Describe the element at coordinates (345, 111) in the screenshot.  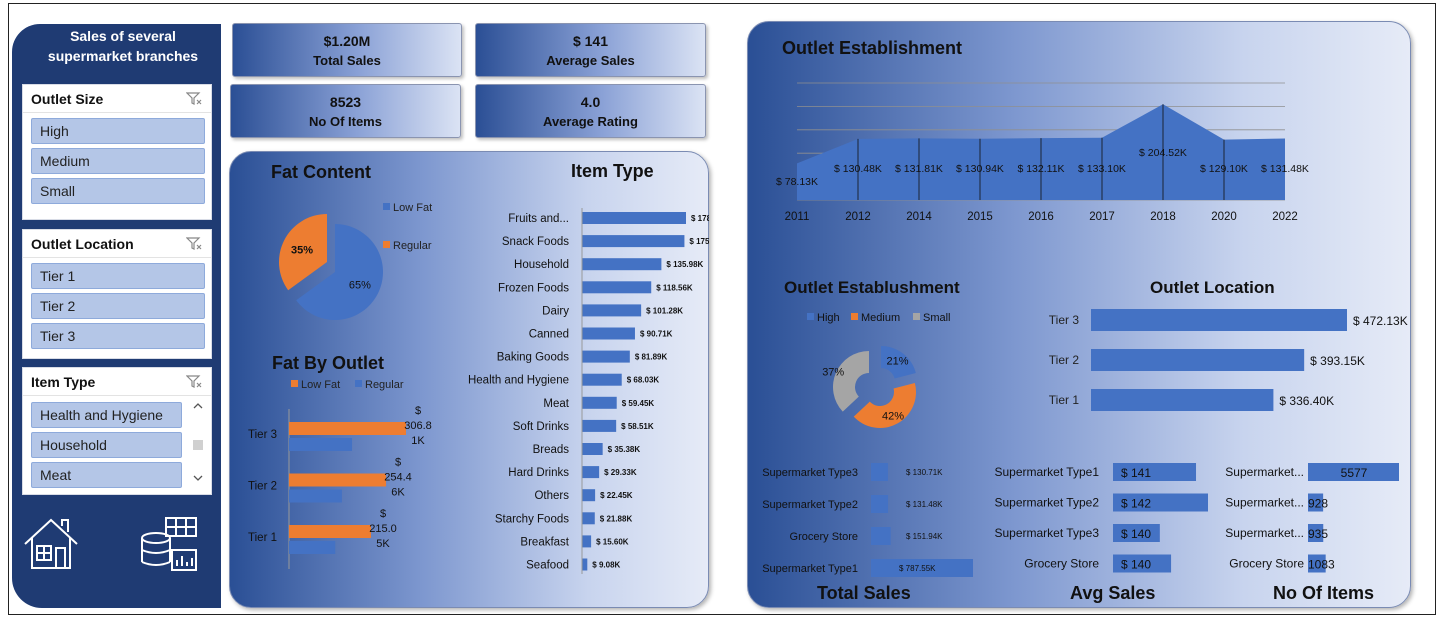
I see `kpi-no-of-items: 8523 No Of Items` at that location.